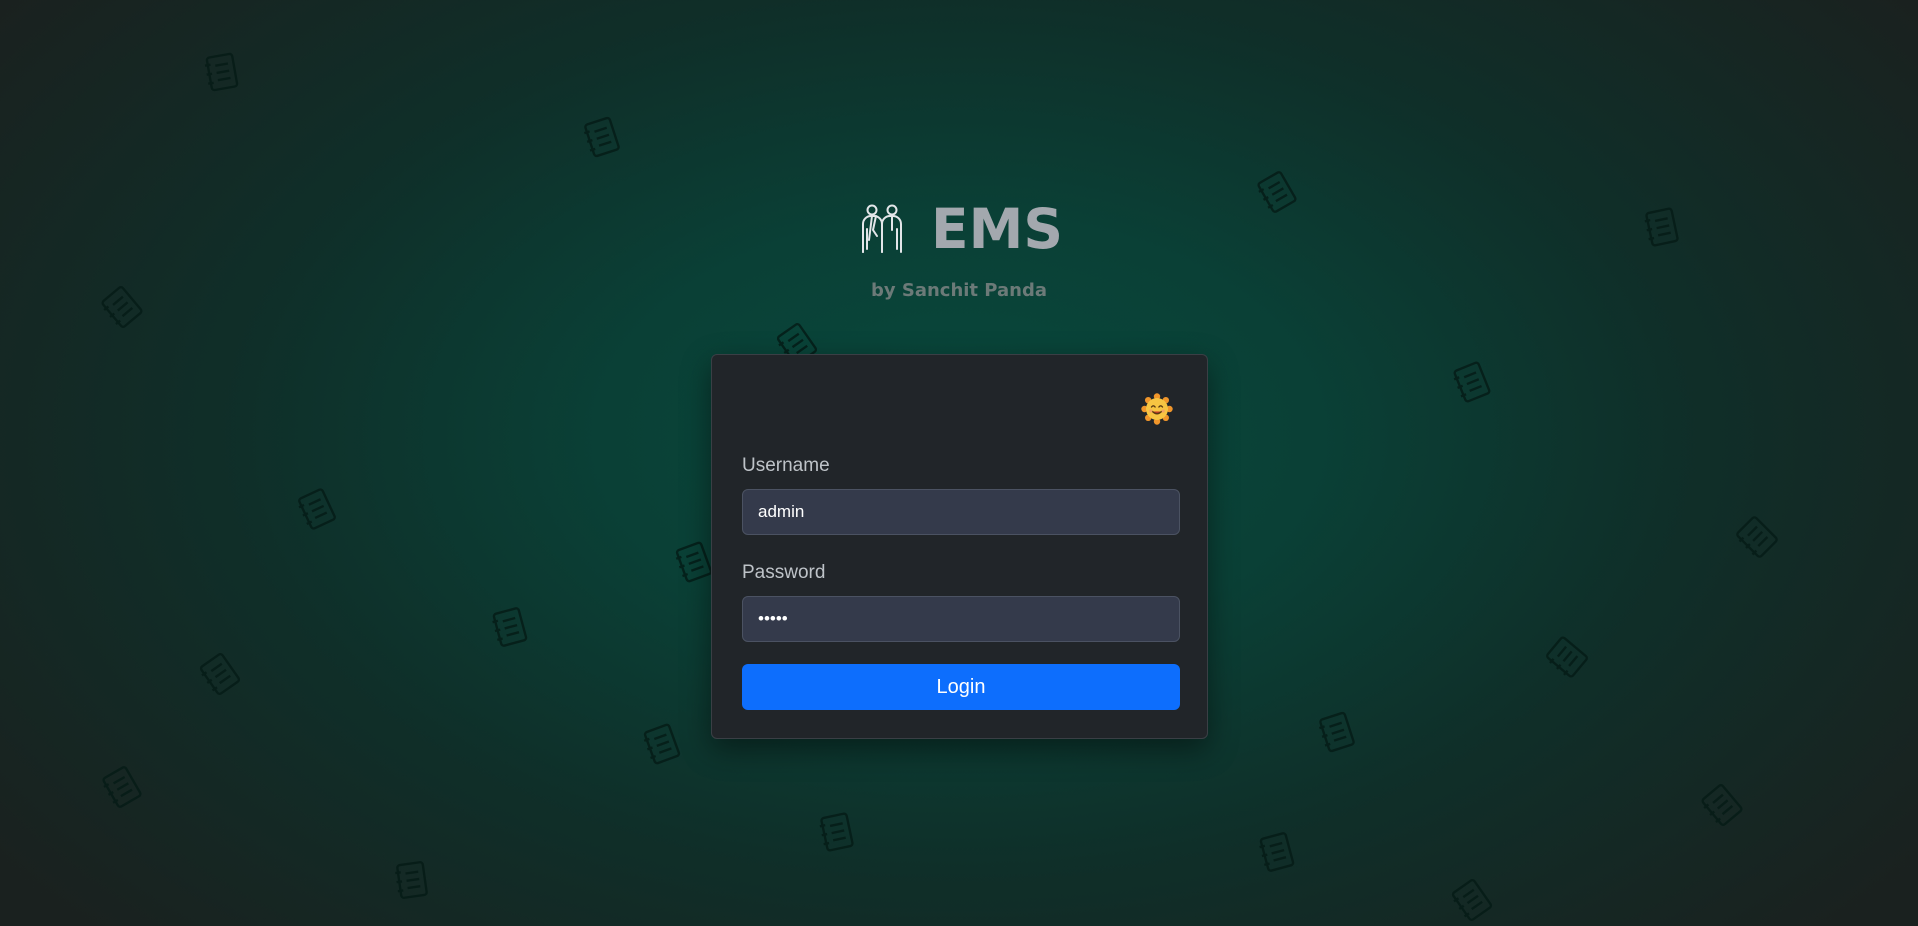 The image size is (1918, 926). I want to click on login-card: Username Password Login, so click(959, 546).